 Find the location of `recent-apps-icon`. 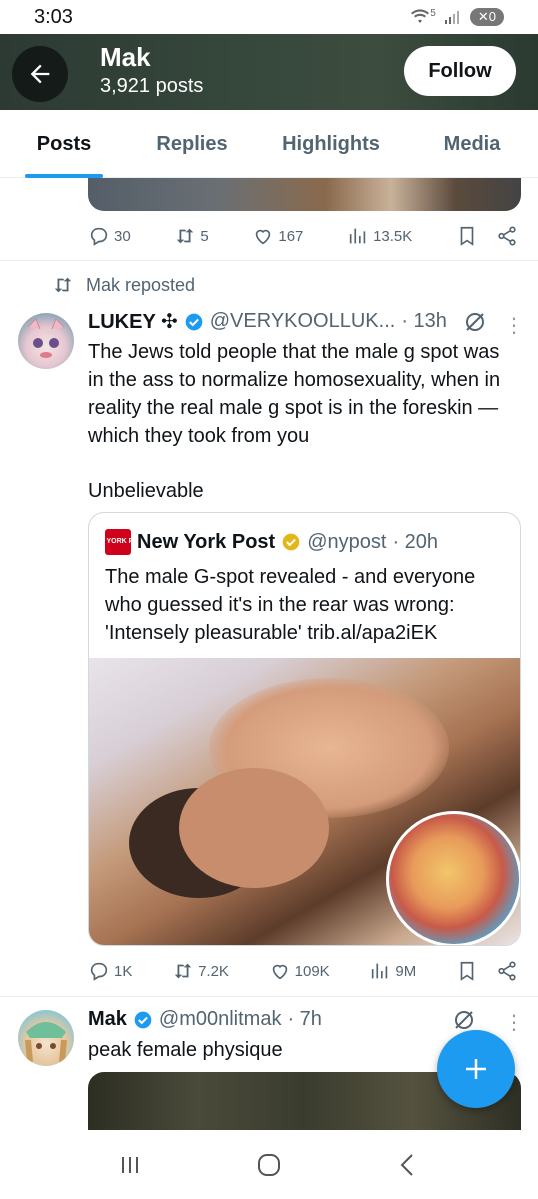

recent-apps-icon is located at coordinates (130, 1165).